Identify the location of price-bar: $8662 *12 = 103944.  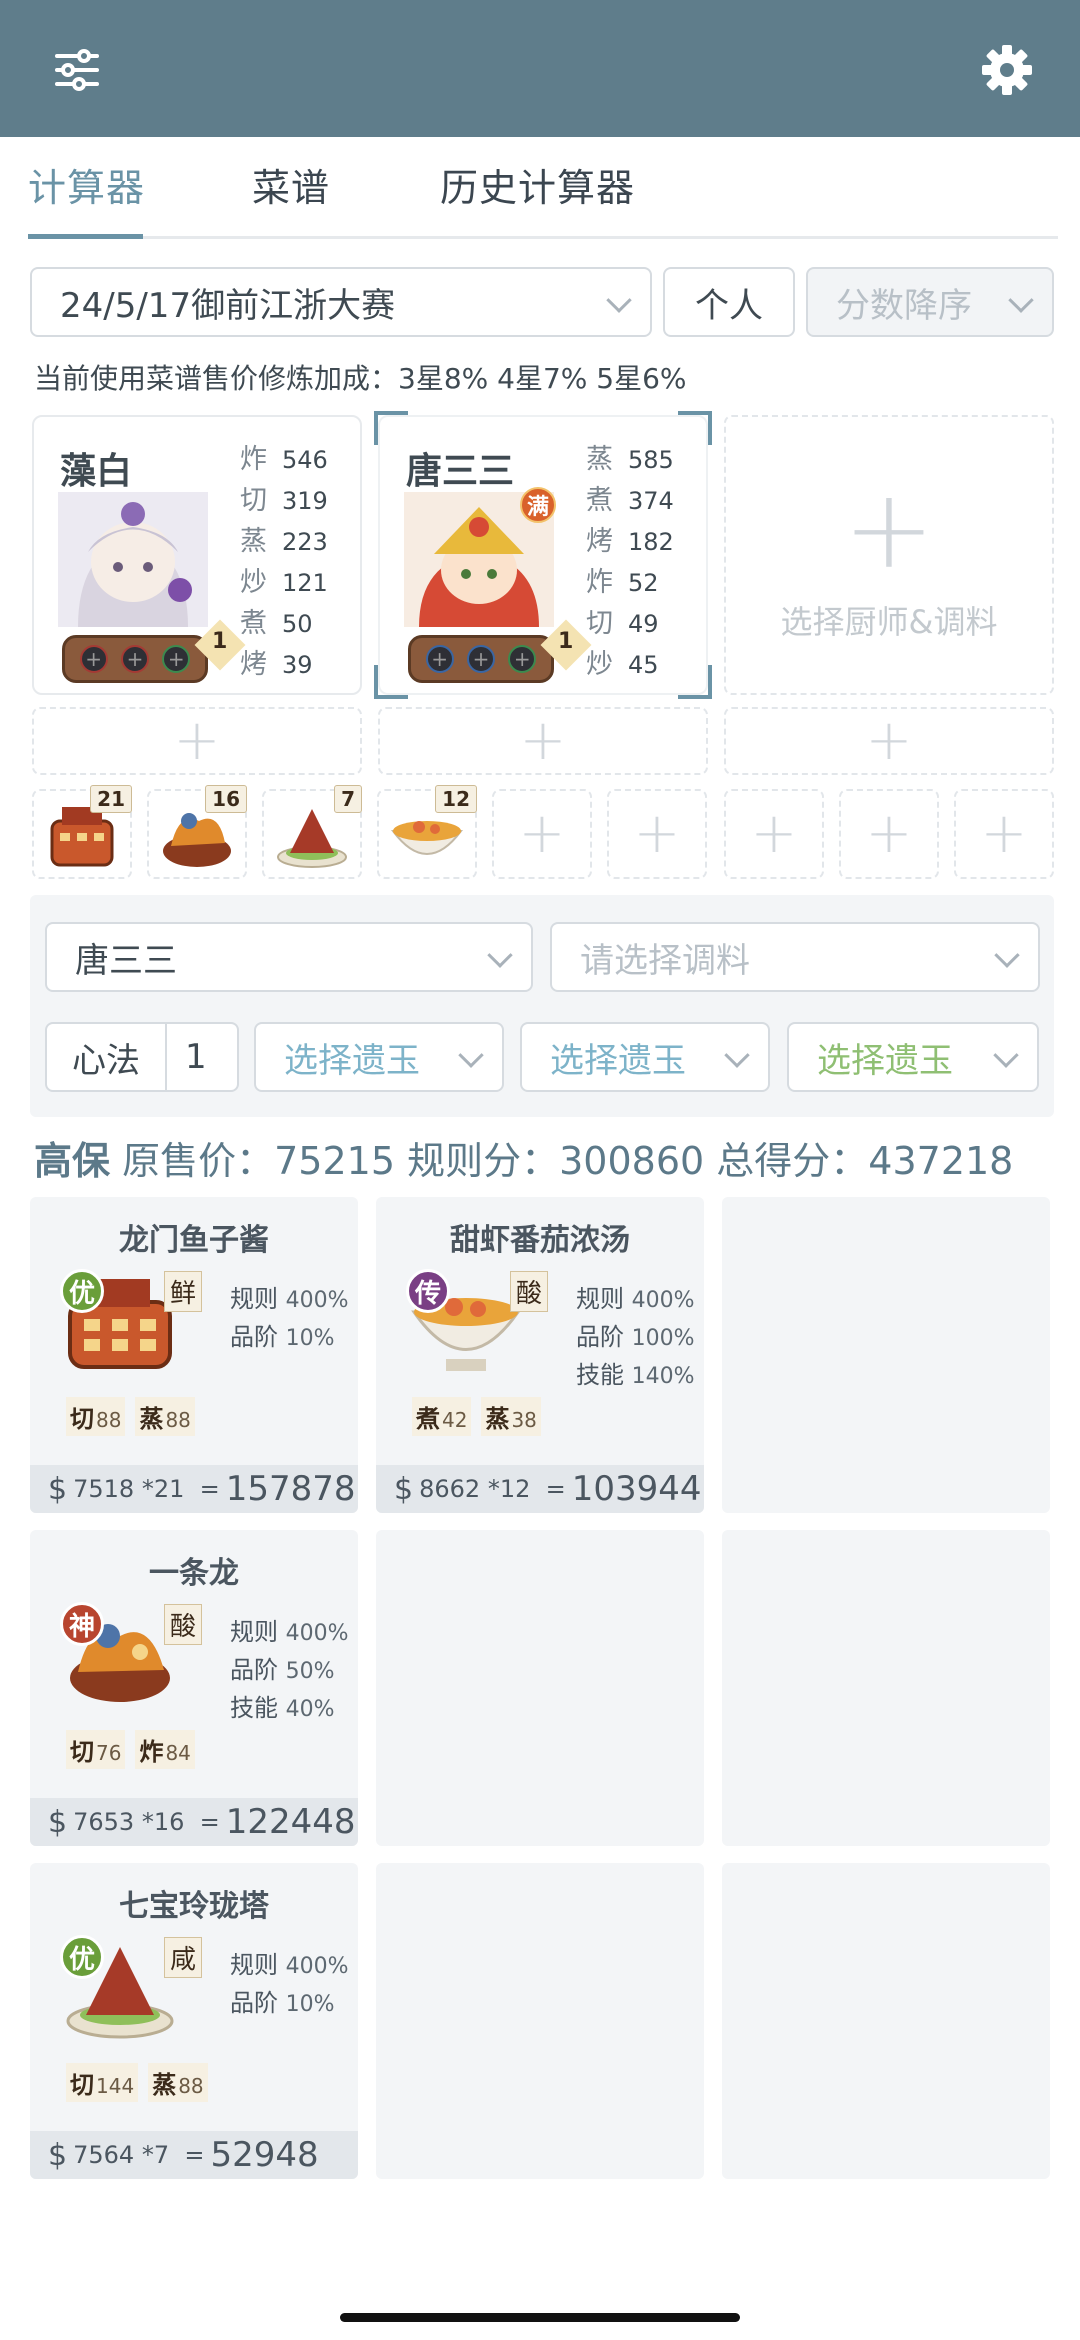
(540, 1489).